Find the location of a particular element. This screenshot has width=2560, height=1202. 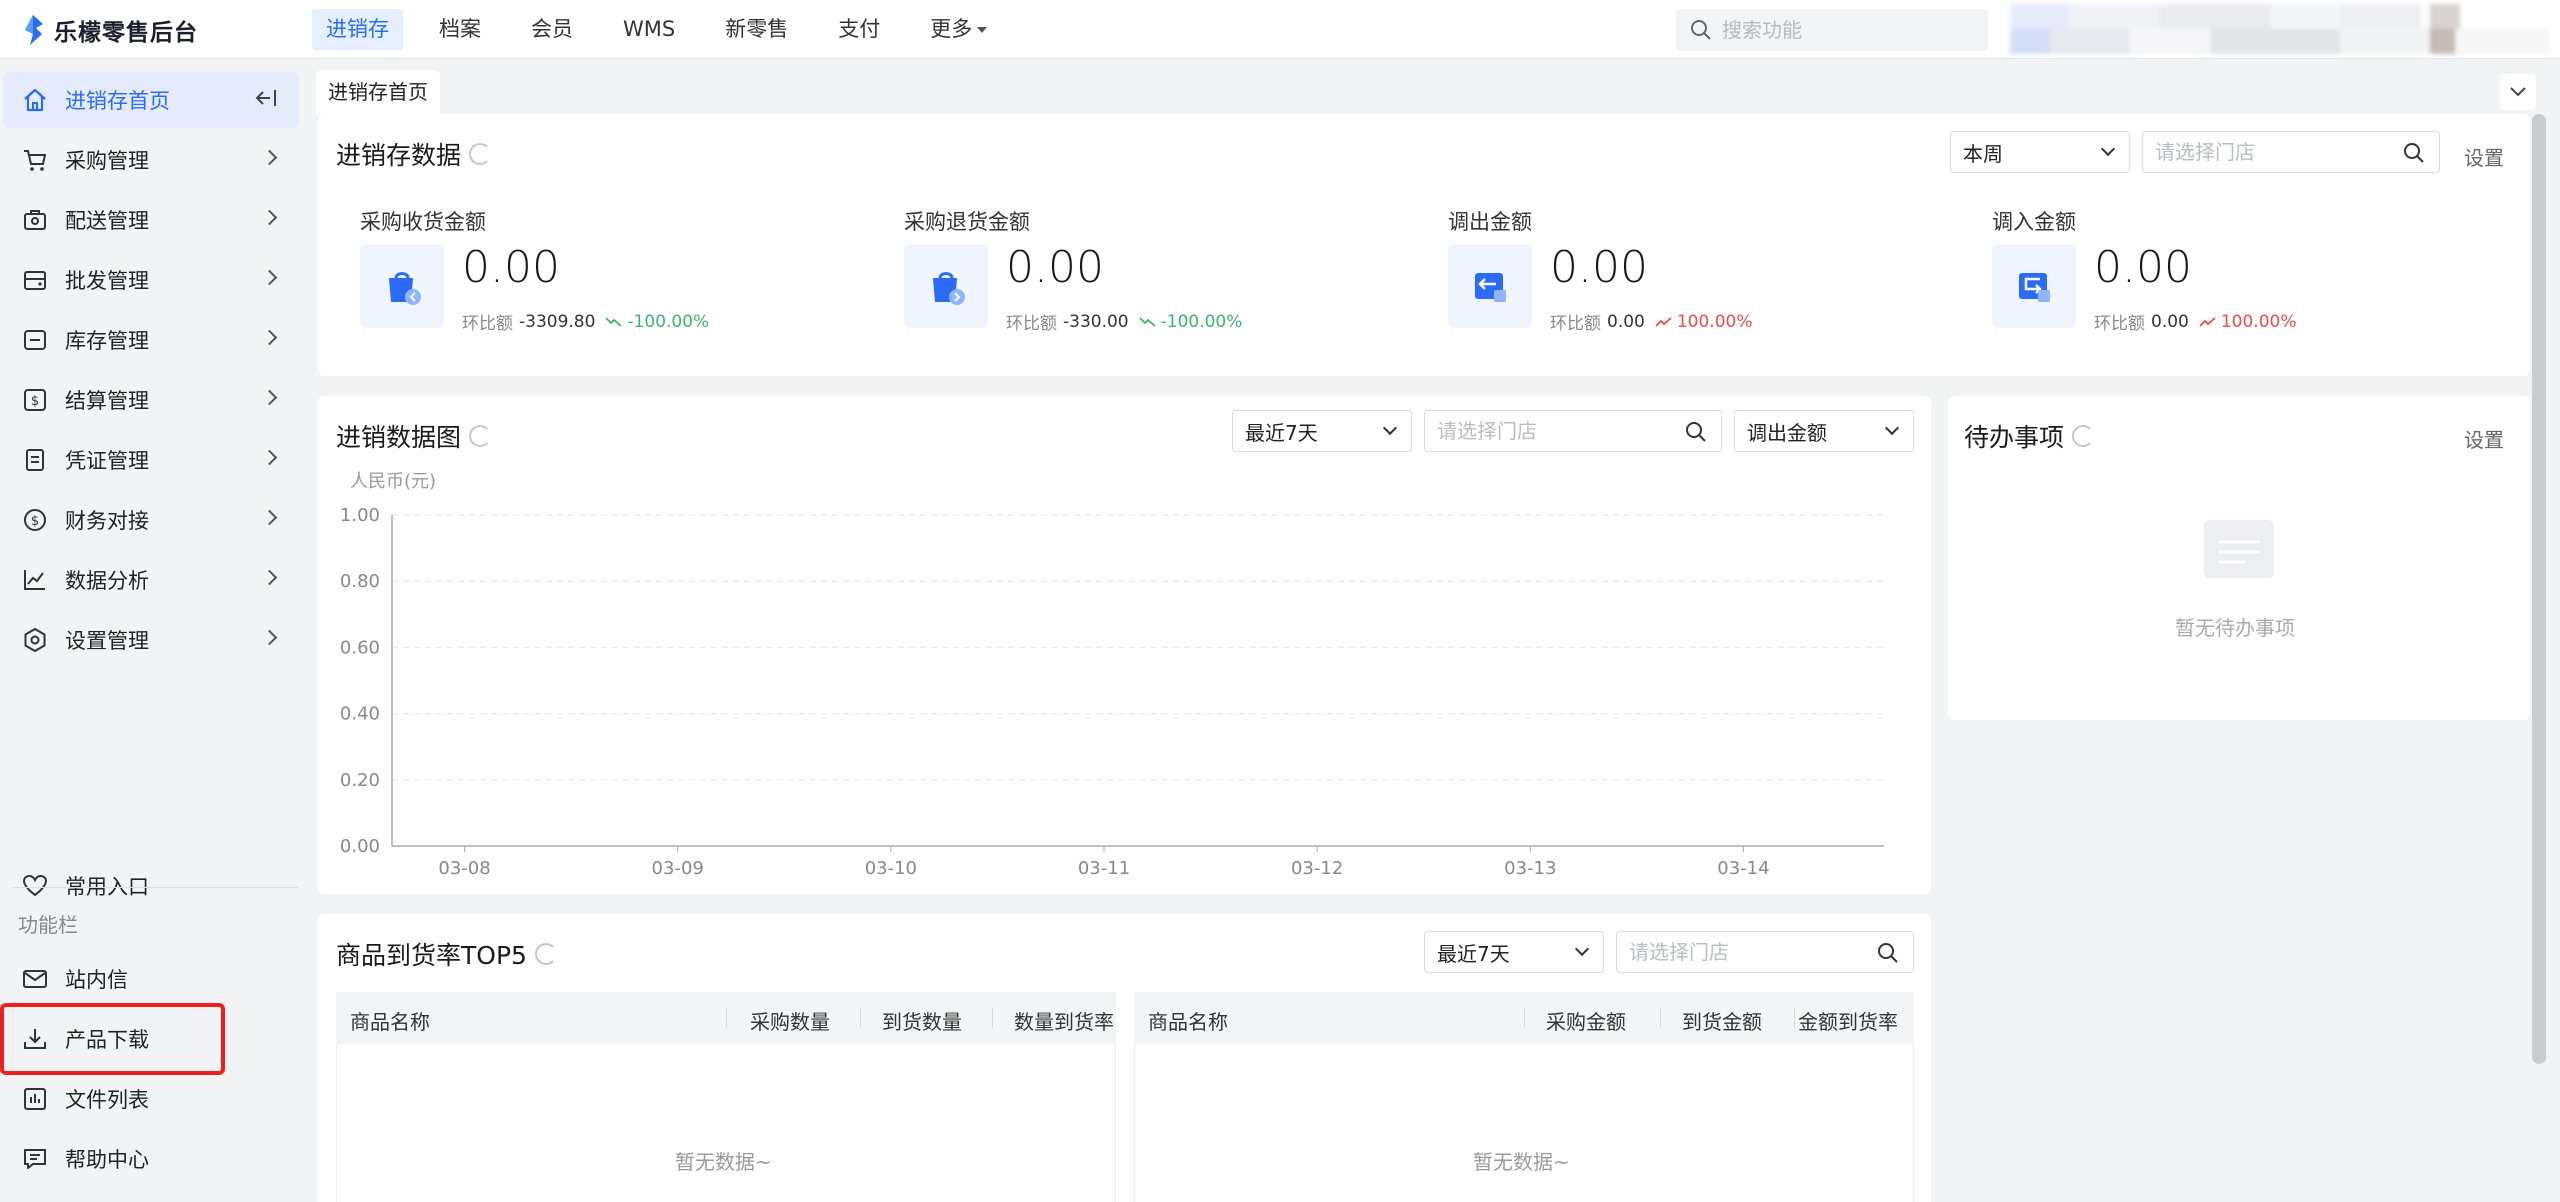

topnav-item-new-retail: 新零售 is located at coordinates (756, 29).